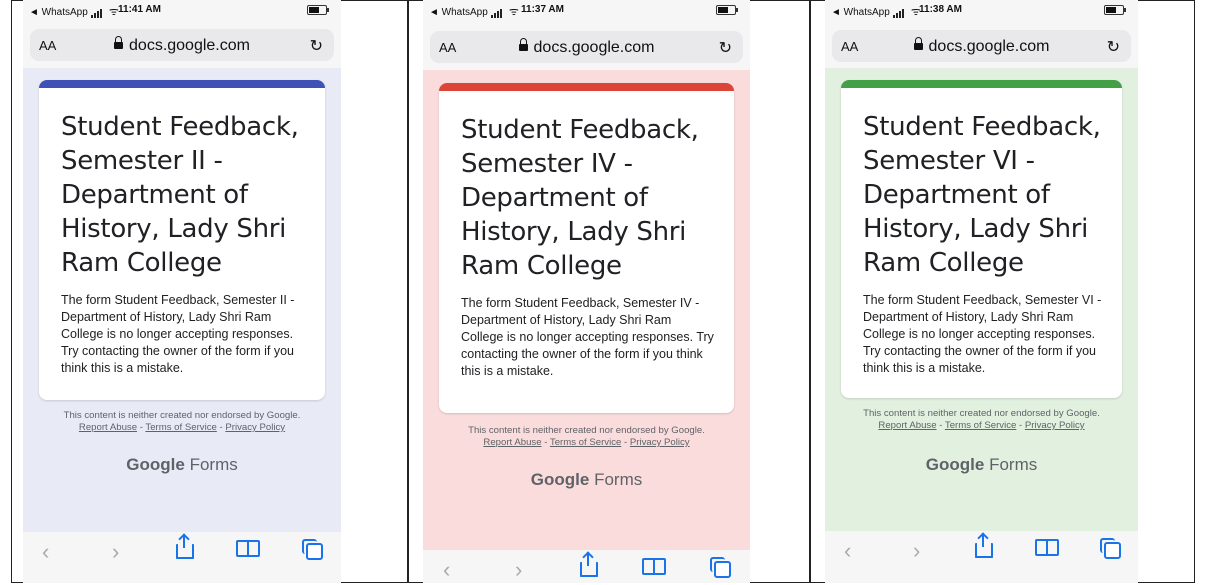 The width and height of the screenshot is (1205, 585). Describe the element at coordinates (182, 11) in the screenshot. I see `status-bar: ◄ WhatsApp ᯤ 11:41 AM` at that location.